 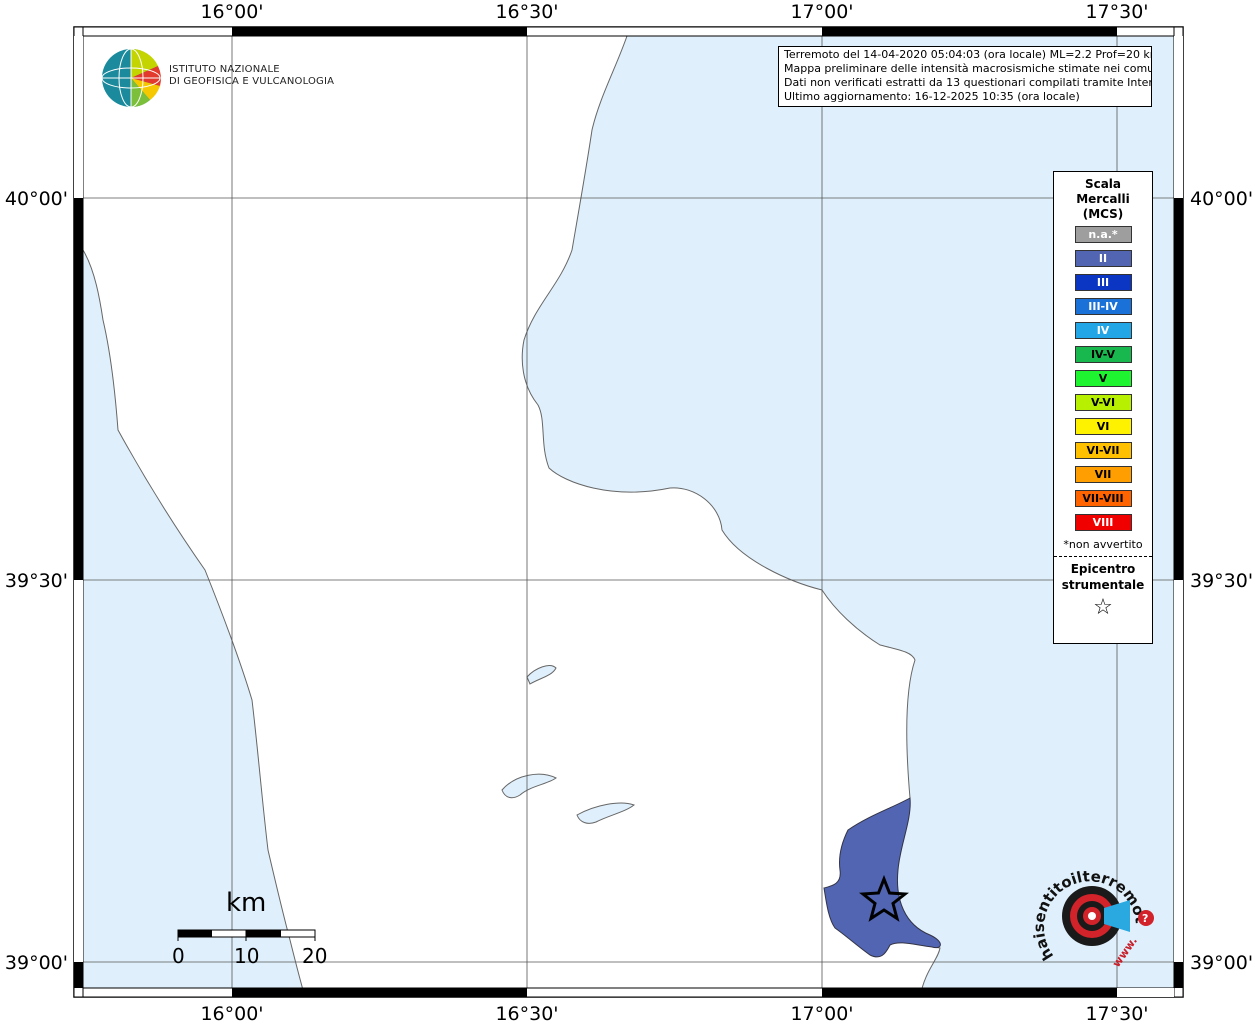 What do you see at coordinates (1103, 577) in the screenshot?
I see `legend-epicentre-label: Epicentro strumentale` at bounding box center [1103, 577].